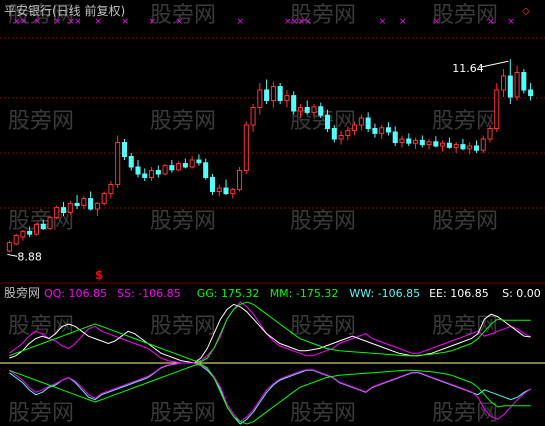 This screenshot has height=426, width=545. Describe the element at coordinates (526, 11) in the screenshot. I see `diamond-icon: ◇` at that location.